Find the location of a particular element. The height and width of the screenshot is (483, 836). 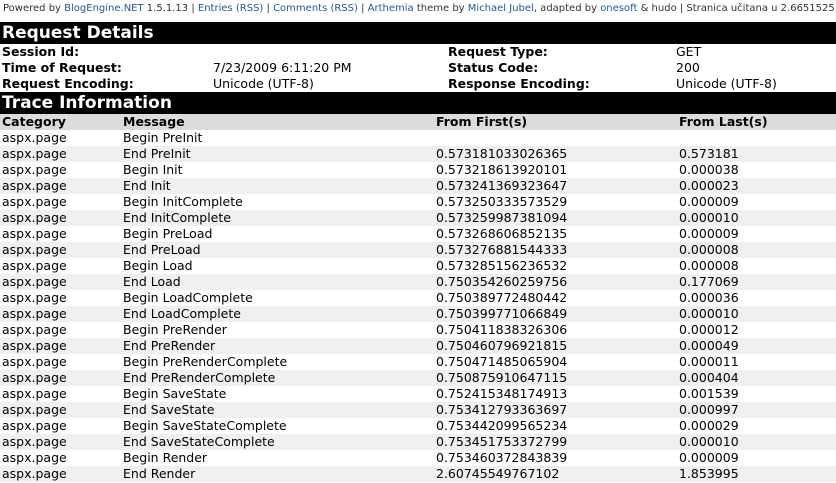

adapter-link: onesoft is located at coordinates (618, 8).